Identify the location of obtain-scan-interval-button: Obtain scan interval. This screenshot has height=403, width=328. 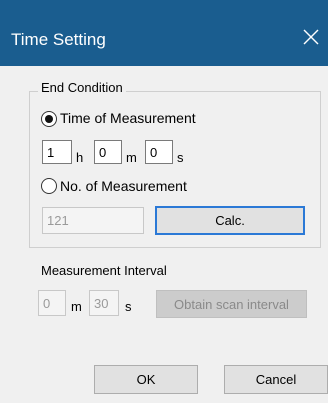
(231, 304).